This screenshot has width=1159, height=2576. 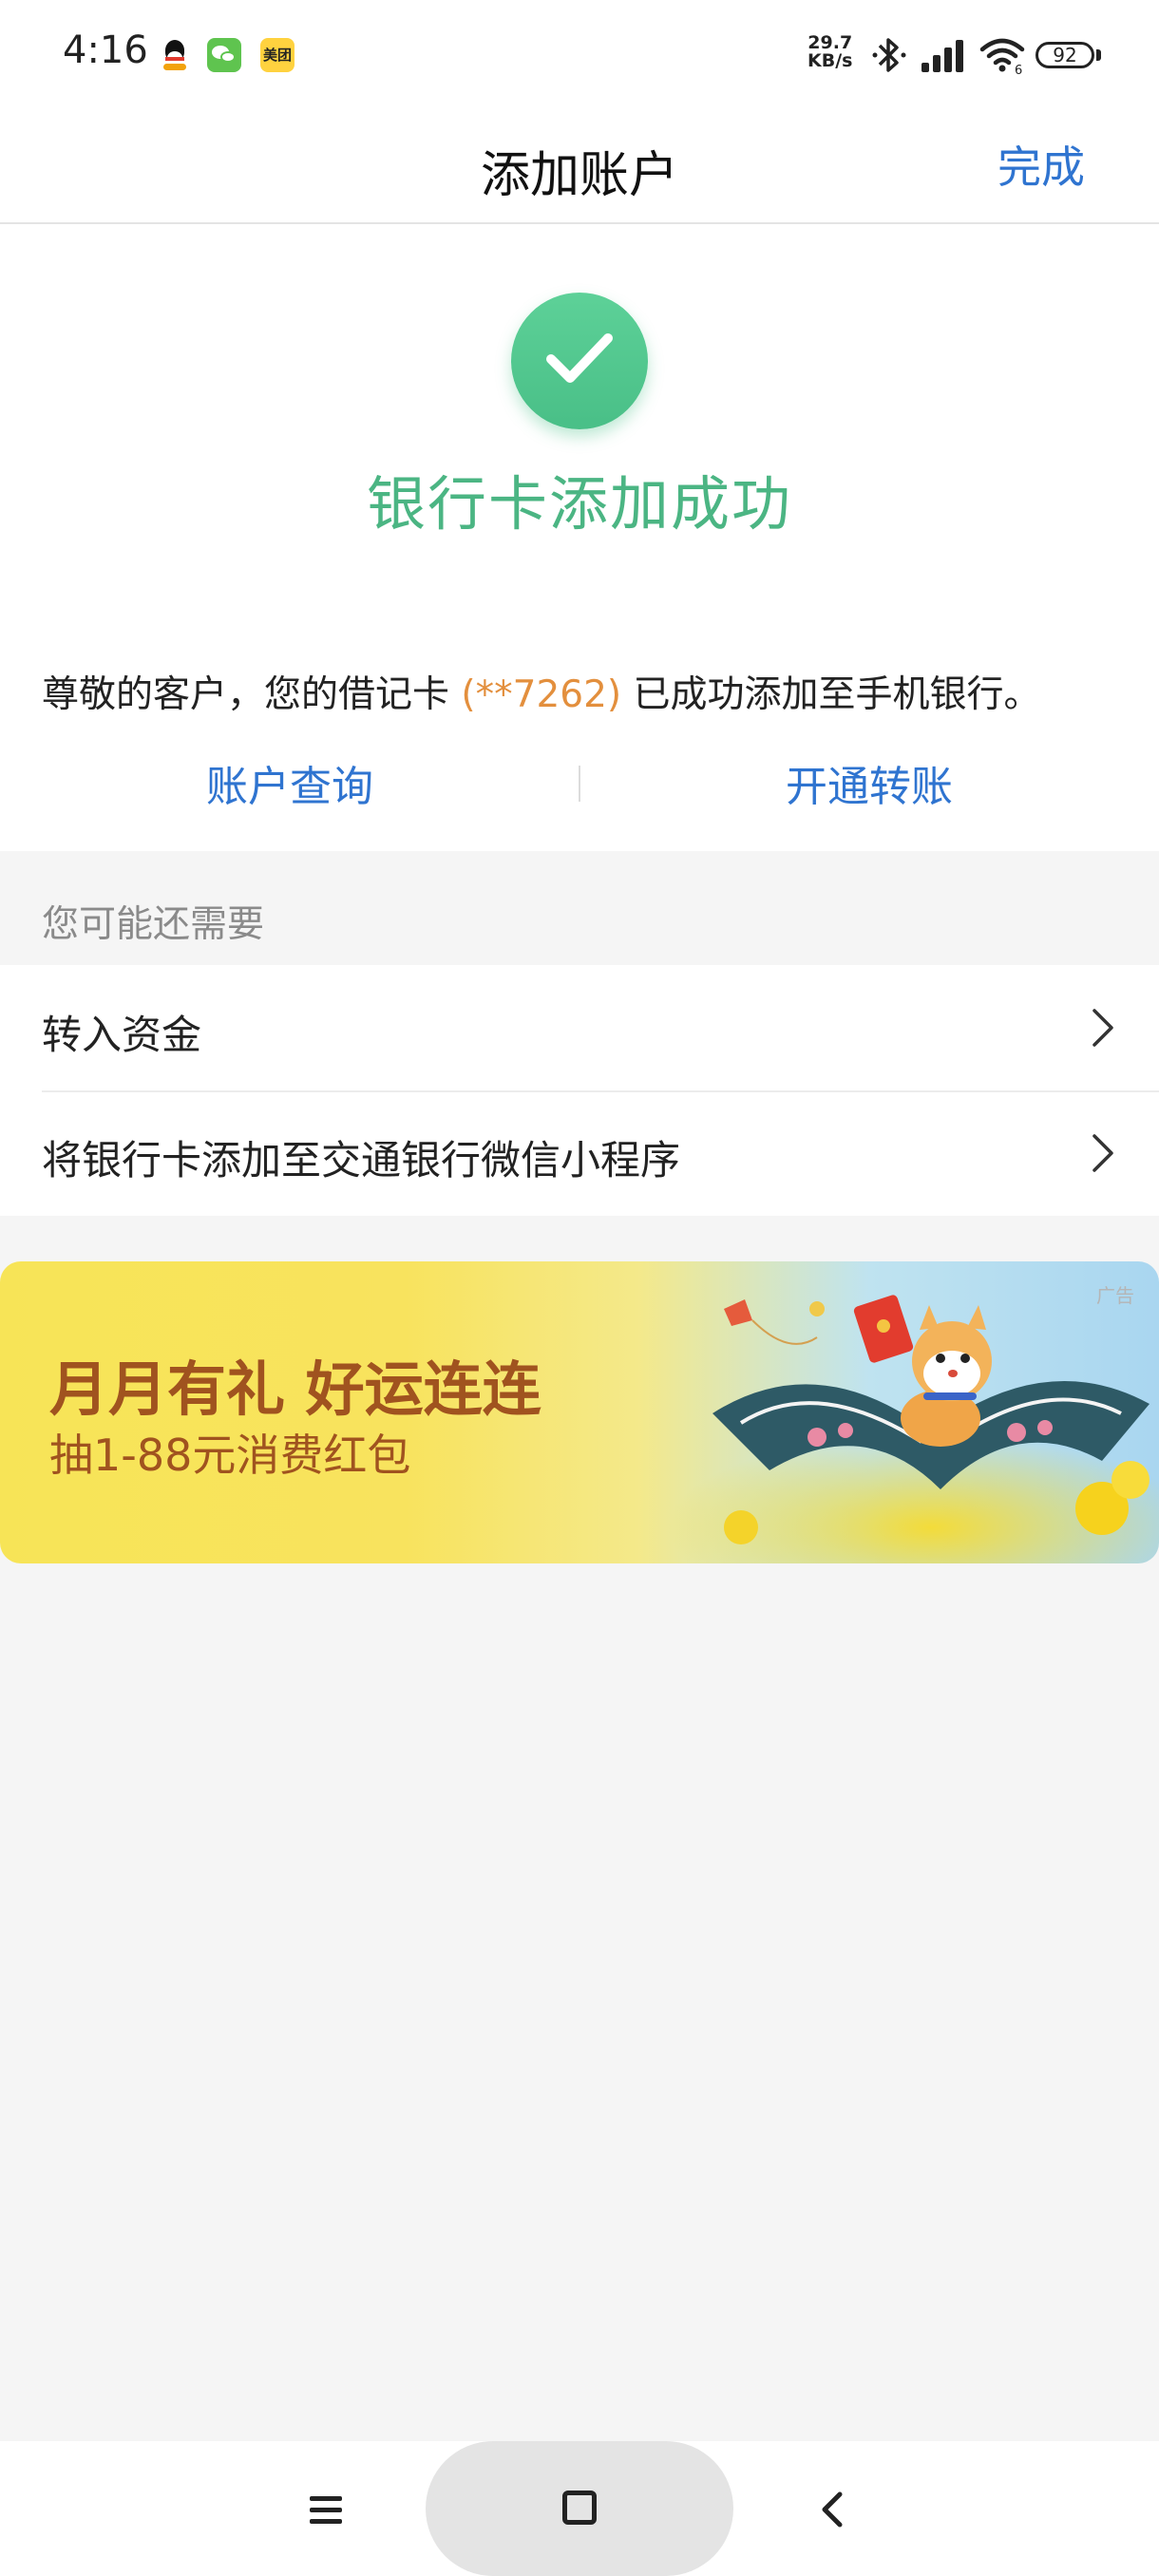 I want to click on wifi-label: 6, so click(x=1018, y=69).